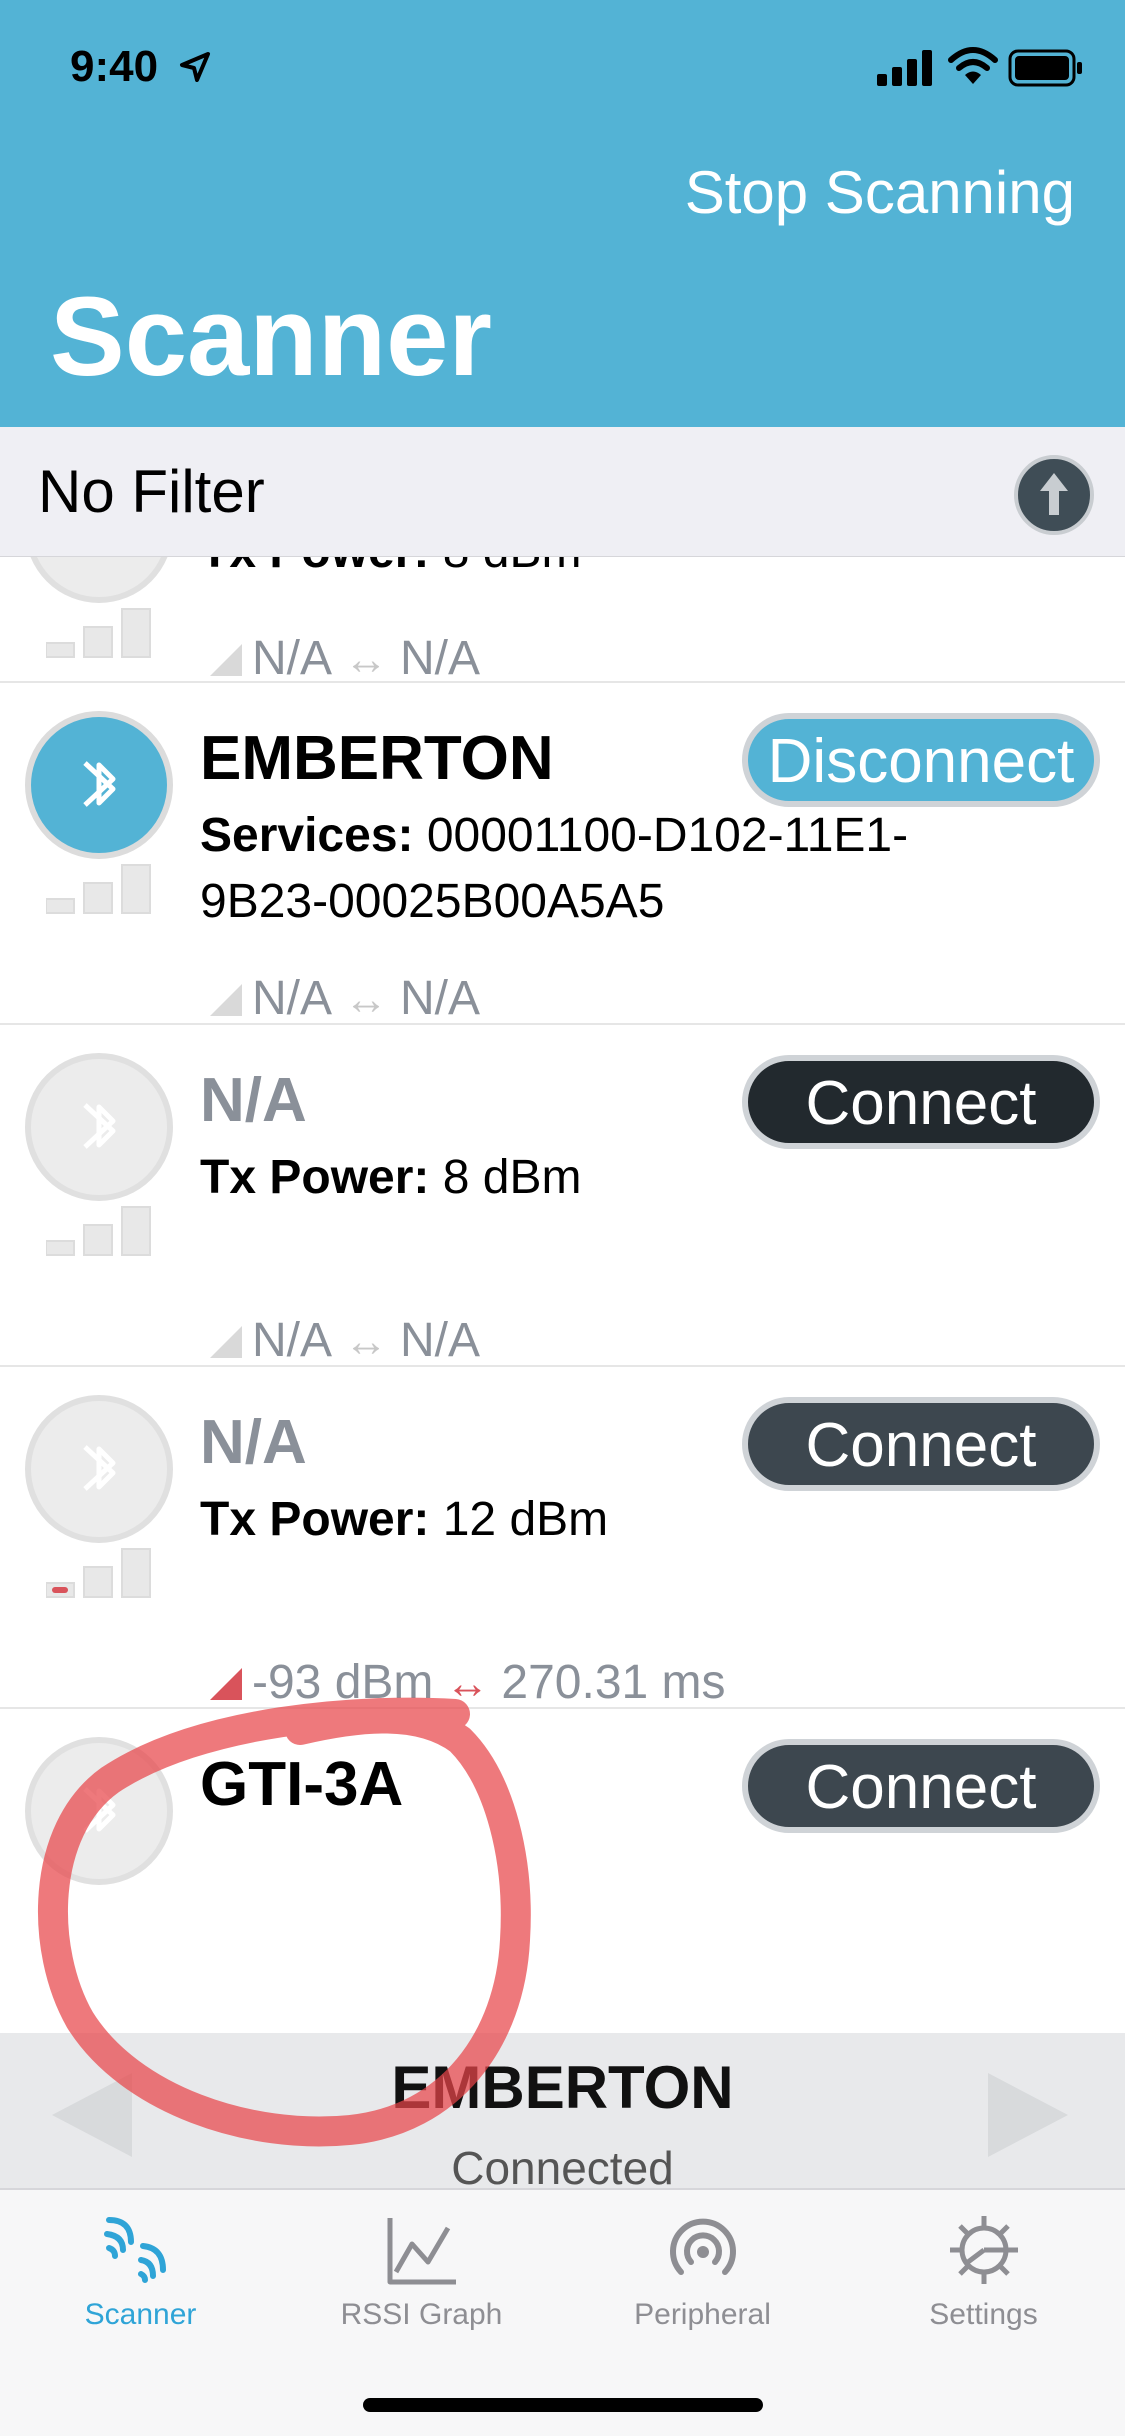 This screenshot has height=2436, width=1125. I want to click on tab-label: Settings, so click(983, 2314).